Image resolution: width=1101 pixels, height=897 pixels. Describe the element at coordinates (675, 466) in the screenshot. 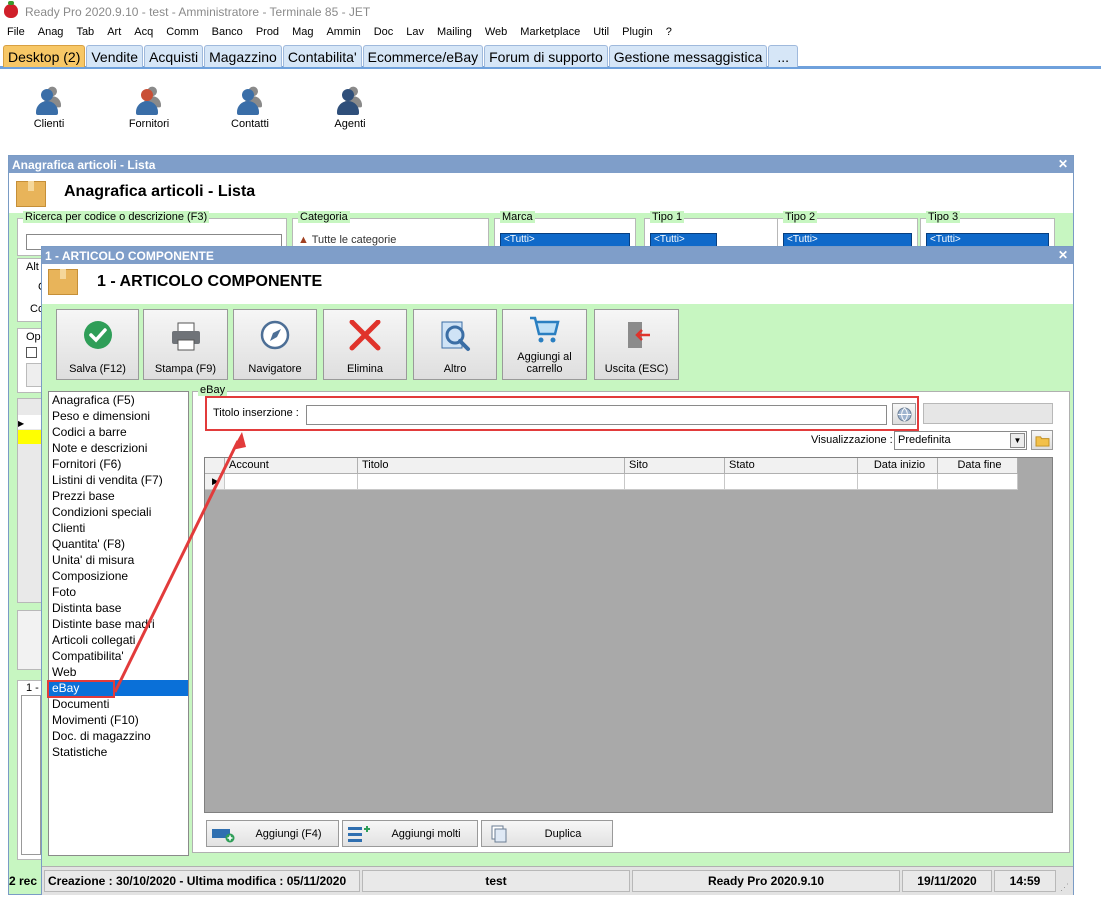

I see `column-header-sito: Sito` at that location.